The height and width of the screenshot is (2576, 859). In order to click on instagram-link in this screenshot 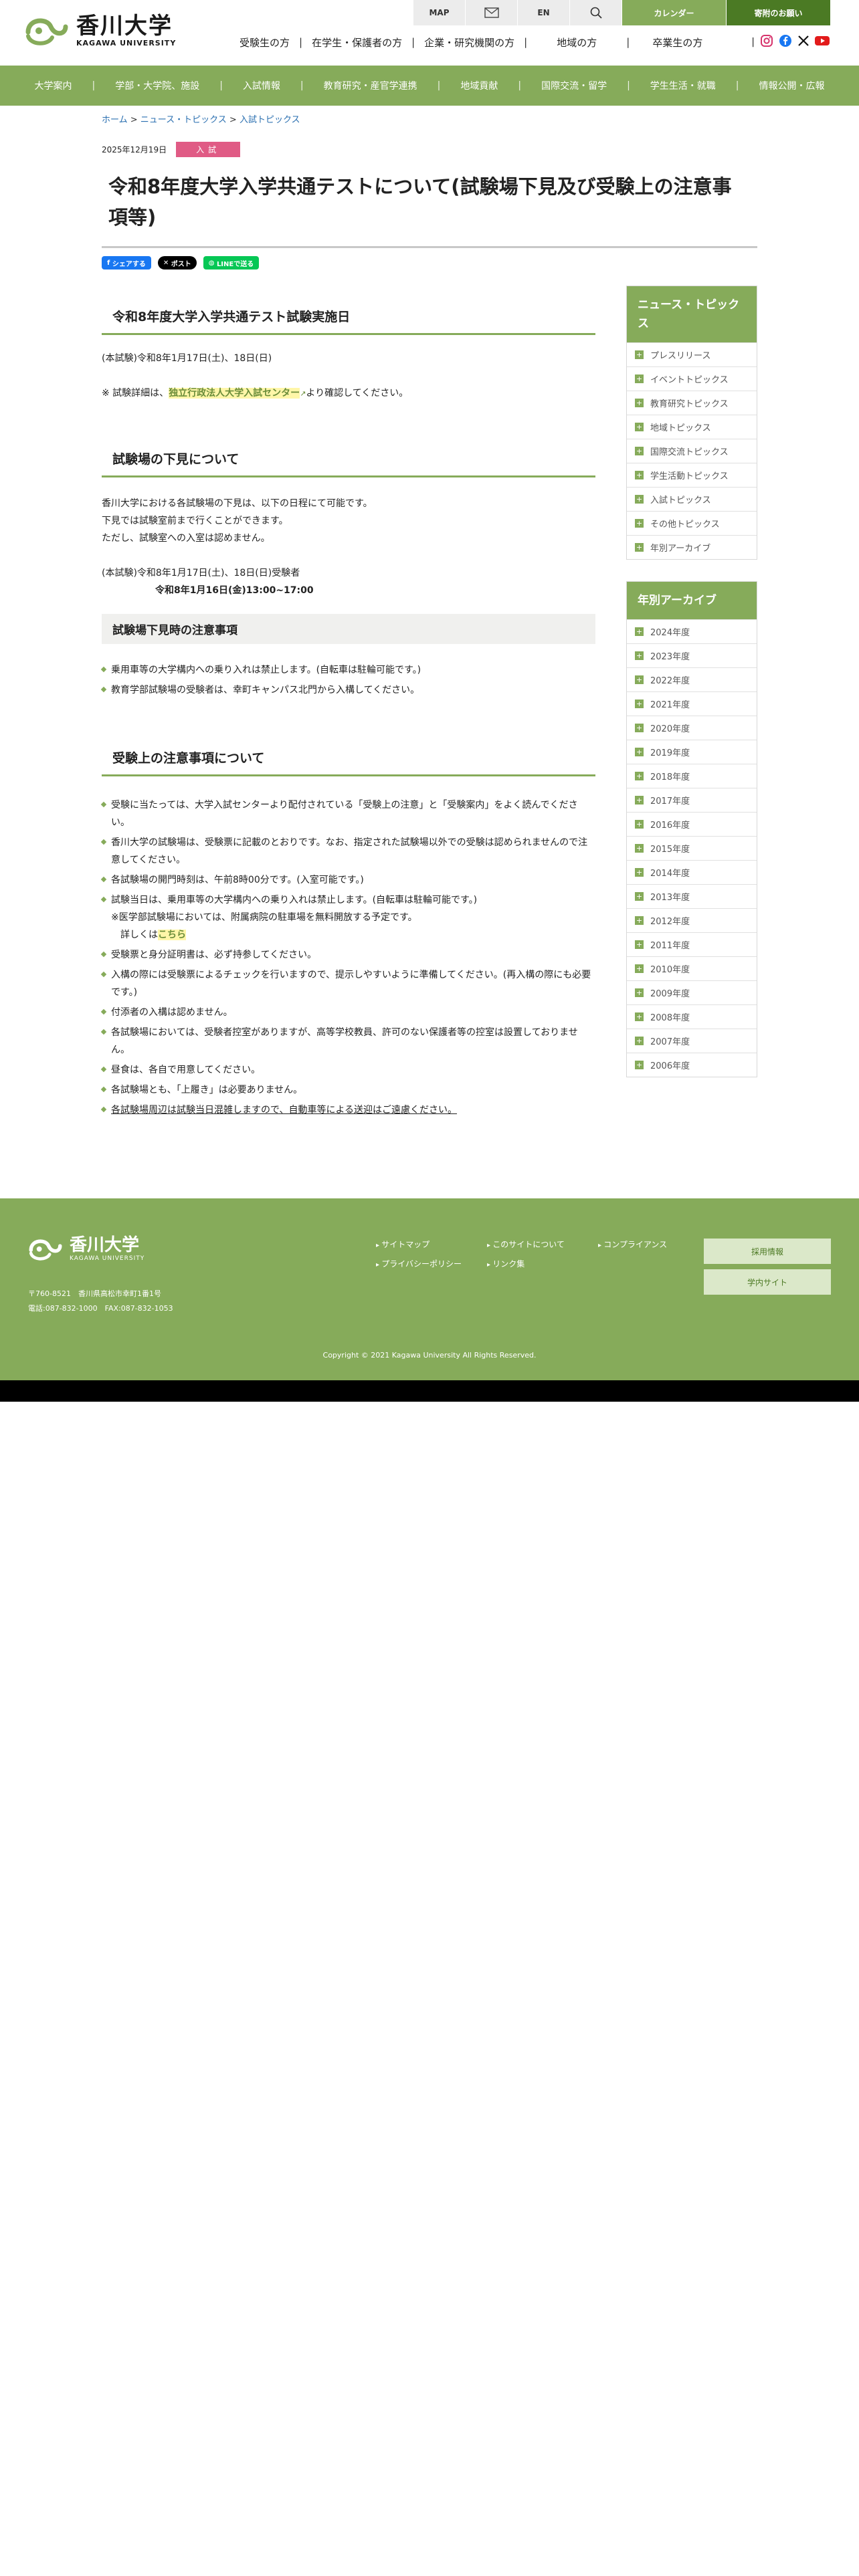, I will do `click(767, 42)`.